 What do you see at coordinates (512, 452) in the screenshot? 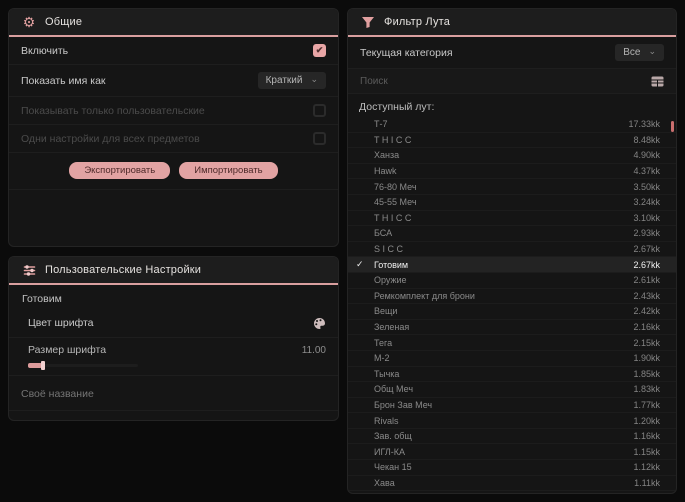
I see `loot-item: ИГЛ-КА 1.15kk` at bounding box center [512, 452].